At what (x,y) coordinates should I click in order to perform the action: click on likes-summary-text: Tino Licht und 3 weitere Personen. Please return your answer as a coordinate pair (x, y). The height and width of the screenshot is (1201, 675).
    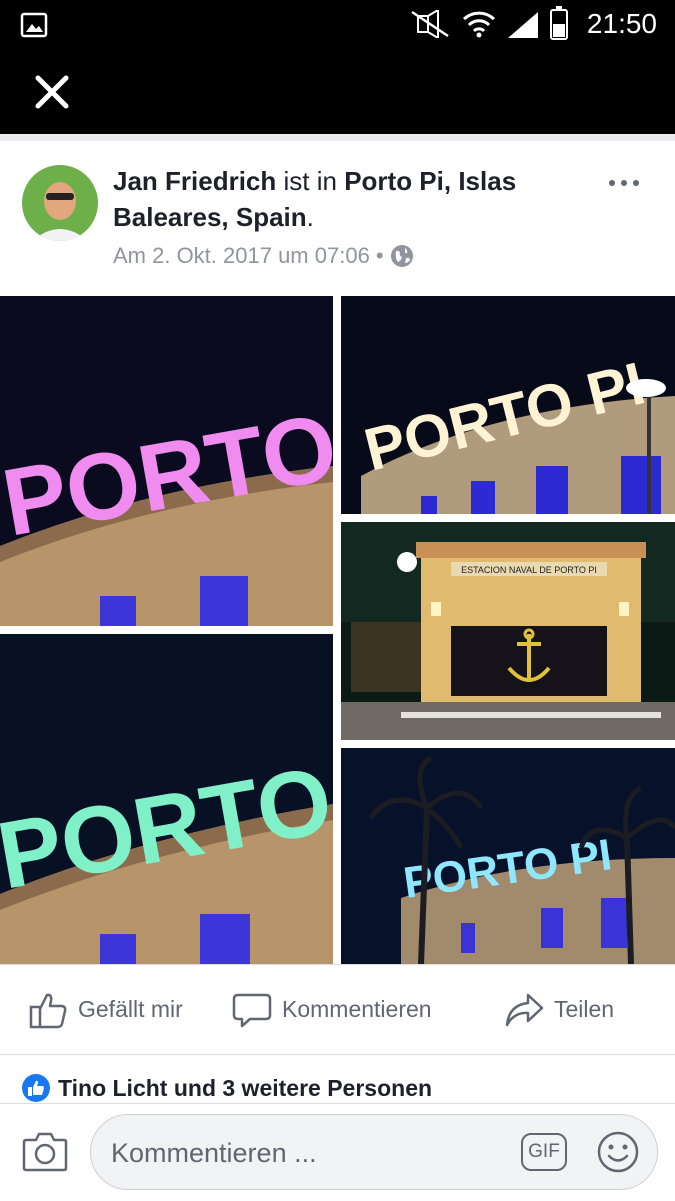
    Looking at the image, I should click on (245, 1087).